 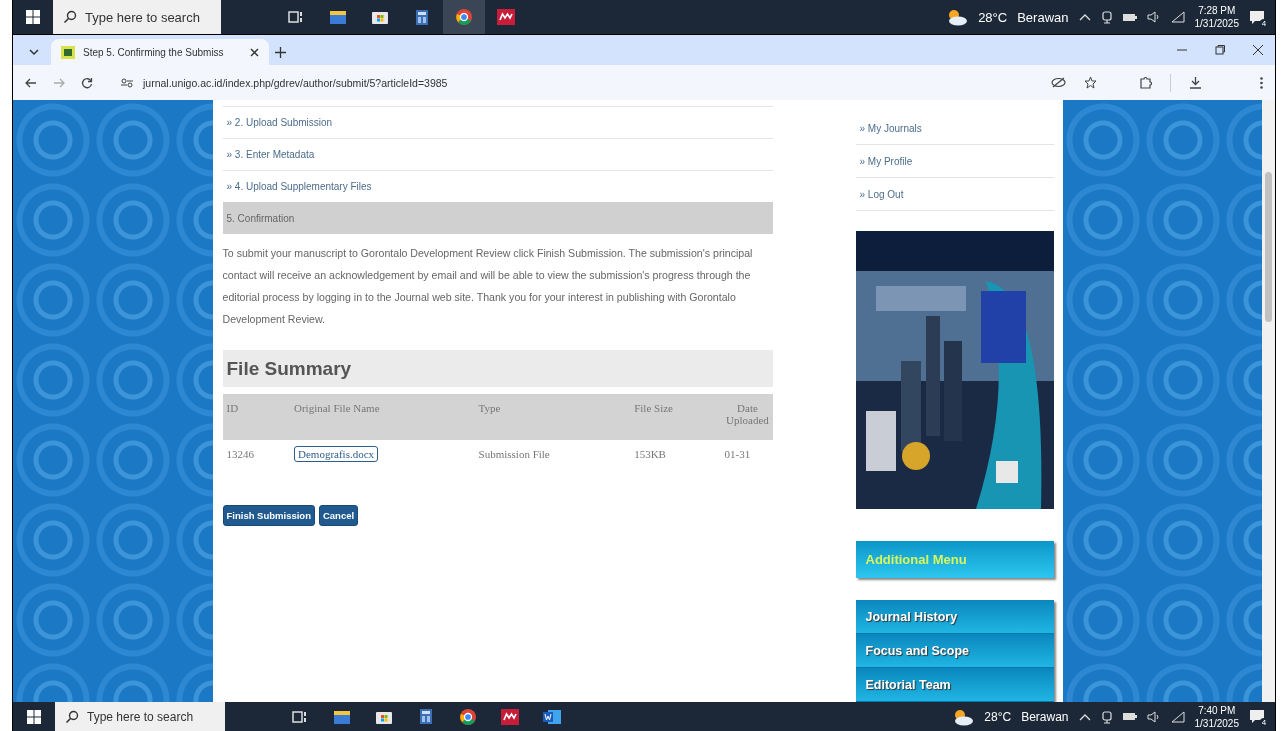 I want to click on table-cell: 13246, so click(x=256, y=454).